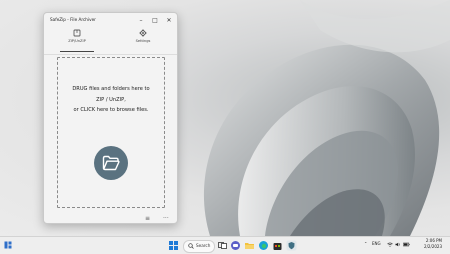 Image resolution: width=450 pixels, height=254 pixels. What do you see at coordinates (143, 33) in the screenshot?
I see `gear-icon` at bounding box center [143, 33].